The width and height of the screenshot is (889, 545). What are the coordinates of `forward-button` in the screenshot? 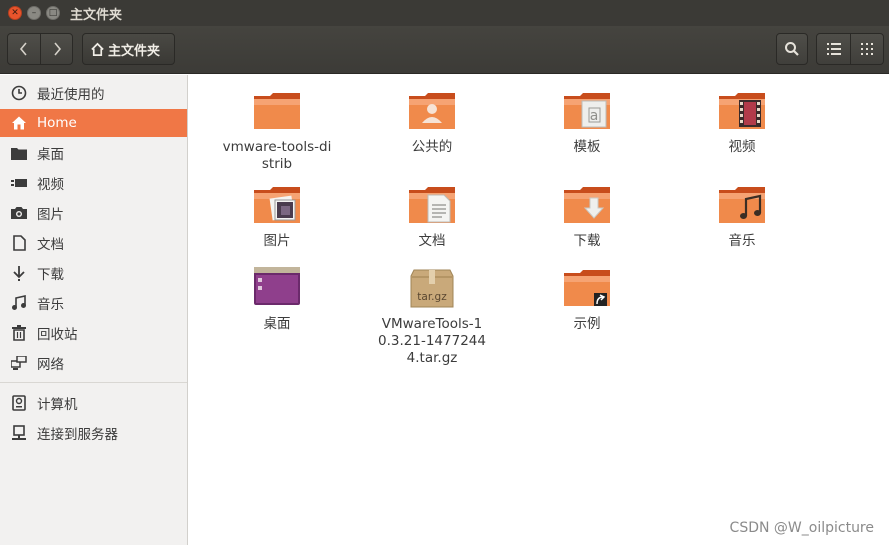 It's located at (56, 49).